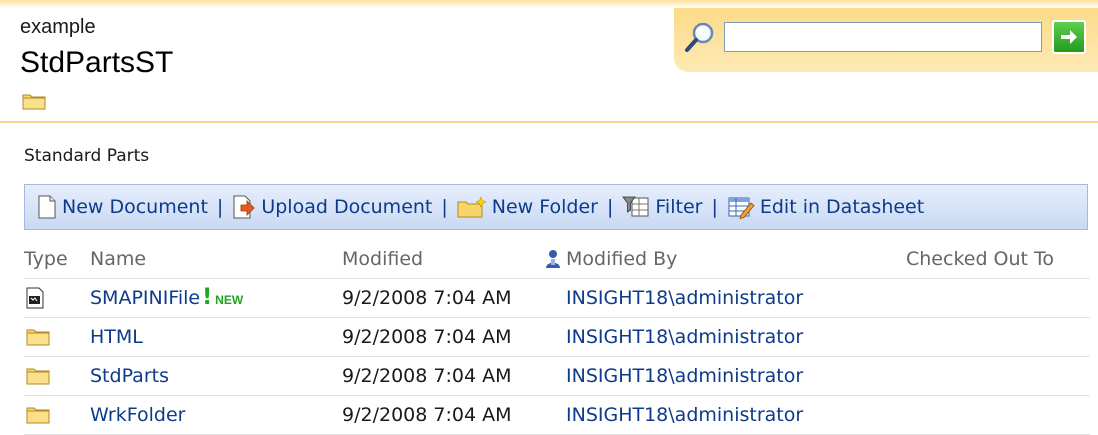 The image size is (1098, 435). I want to click on new-indicator-icon: !, so click(207, 297).